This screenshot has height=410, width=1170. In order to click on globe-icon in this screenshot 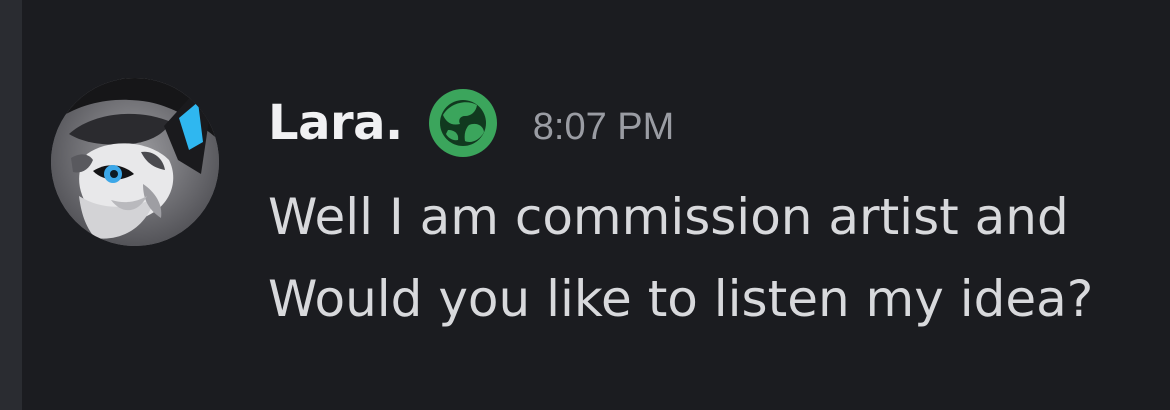, I will do `click(463, 123)`.